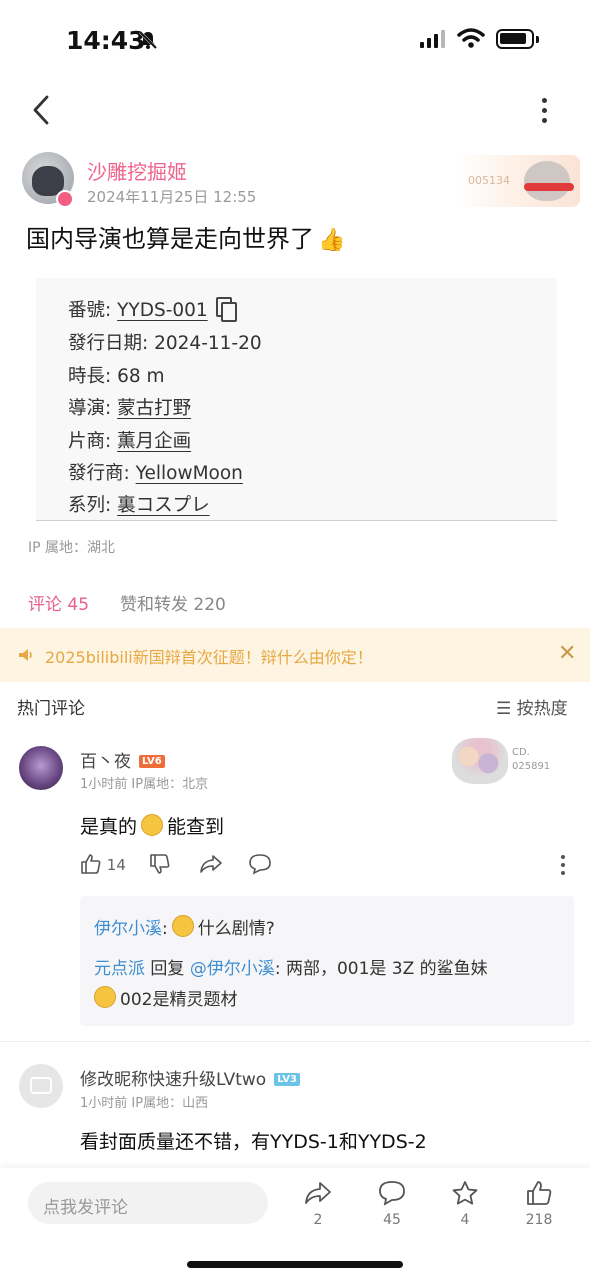 The width and height of the screenshot is (590, 1280). What do you see at coordinates (190, 1077) in the screenshot?
I see `commenter-name: 修改昵称快速升级LVtwo LV3` at bounding box center [190, 1077].